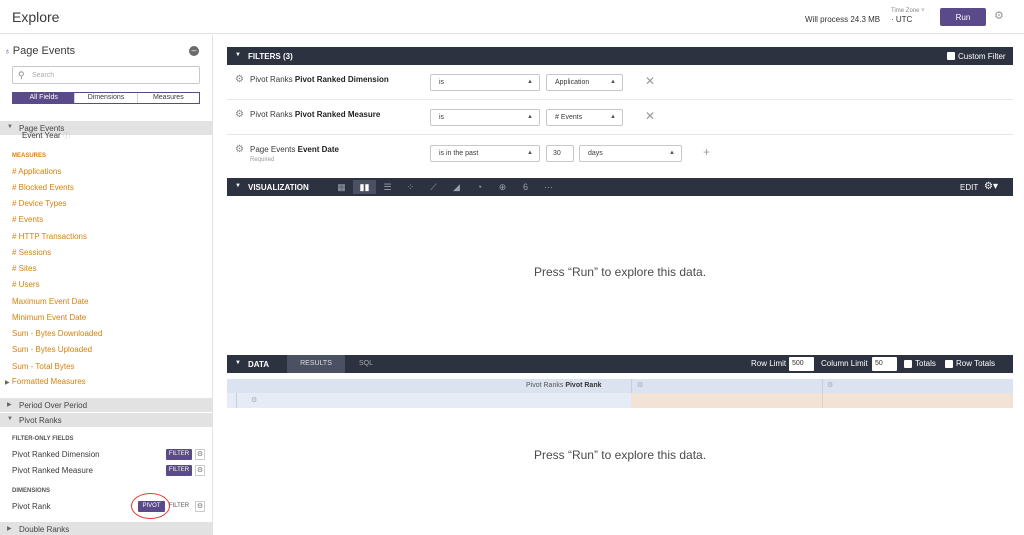  I want to click on row-totals-checkbox, so click(949, 364).